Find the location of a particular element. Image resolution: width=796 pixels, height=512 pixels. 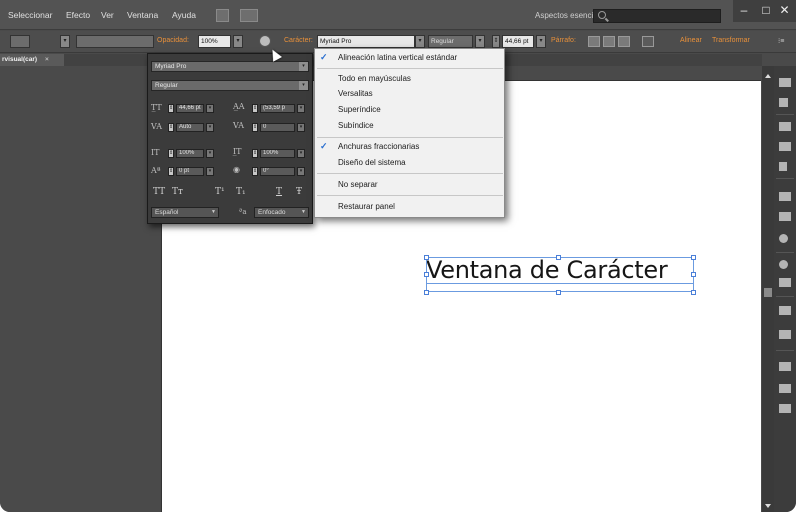

bridge-icon is located at coordinates (222, 15).